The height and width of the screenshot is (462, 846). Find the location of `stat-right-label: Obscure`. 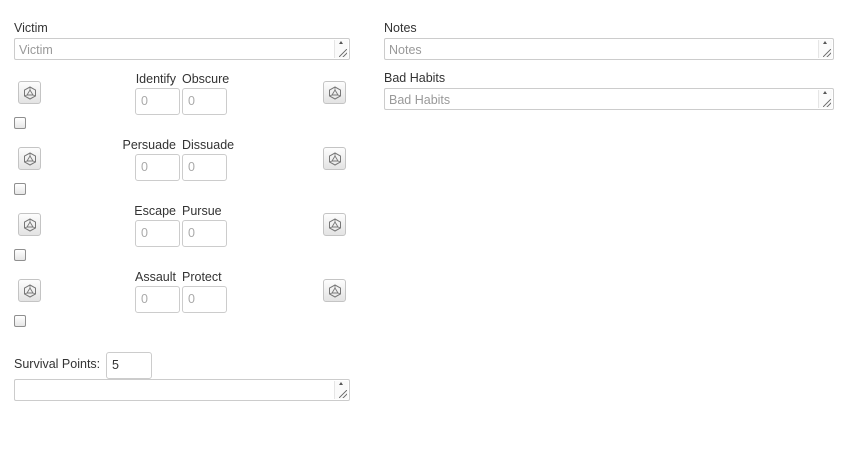

stat-right-label: Obscure is located at coordinates (206, 79).